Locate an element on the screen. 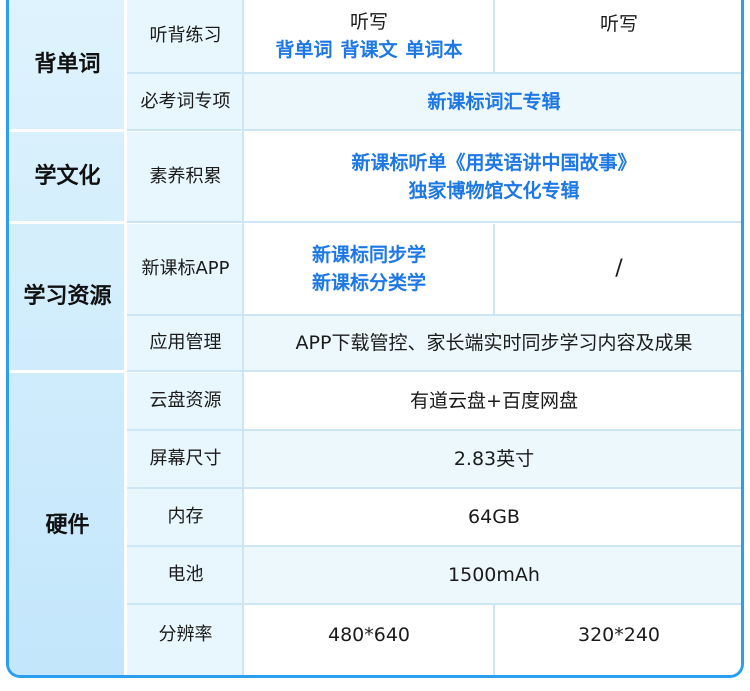  literacy-value: 新课标听单《用英语讲中国故事》 独家博物馆文化专辑 is located at coordinates (492, 176).